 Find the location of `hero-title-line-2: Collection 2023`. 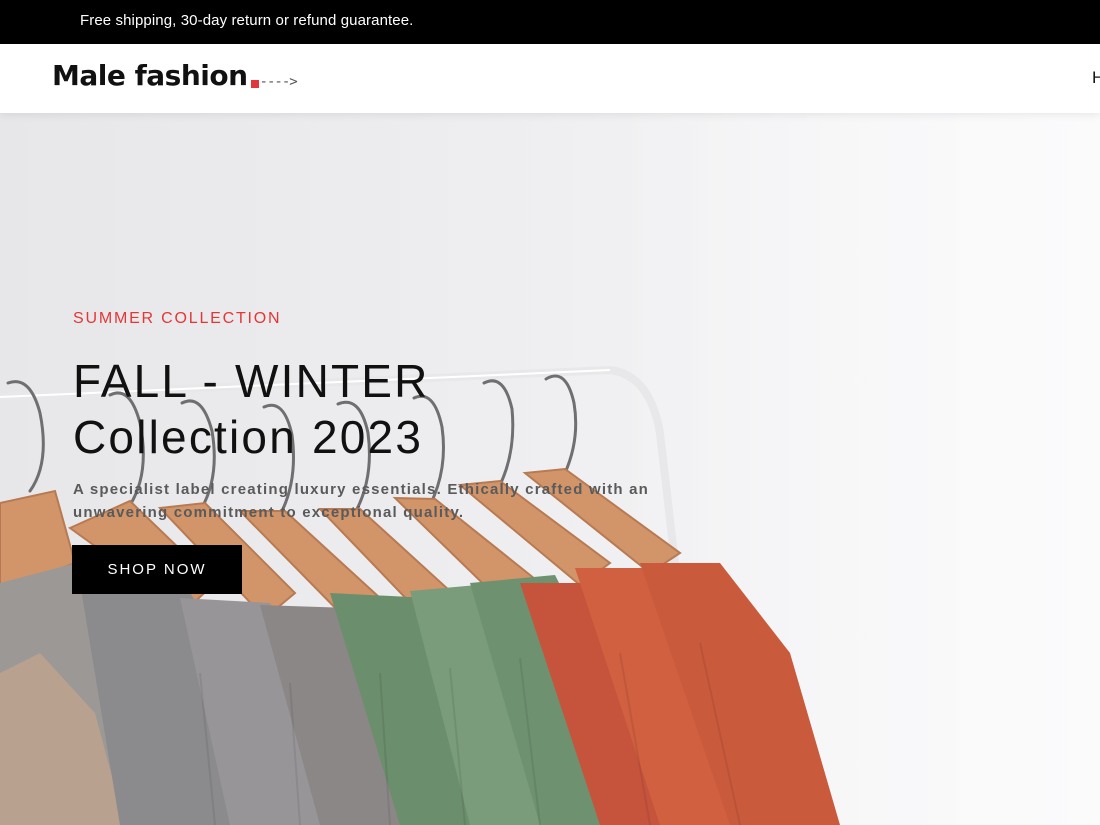

hero-title-line-2: Collection 2023 is located at coordinates (248, 437).